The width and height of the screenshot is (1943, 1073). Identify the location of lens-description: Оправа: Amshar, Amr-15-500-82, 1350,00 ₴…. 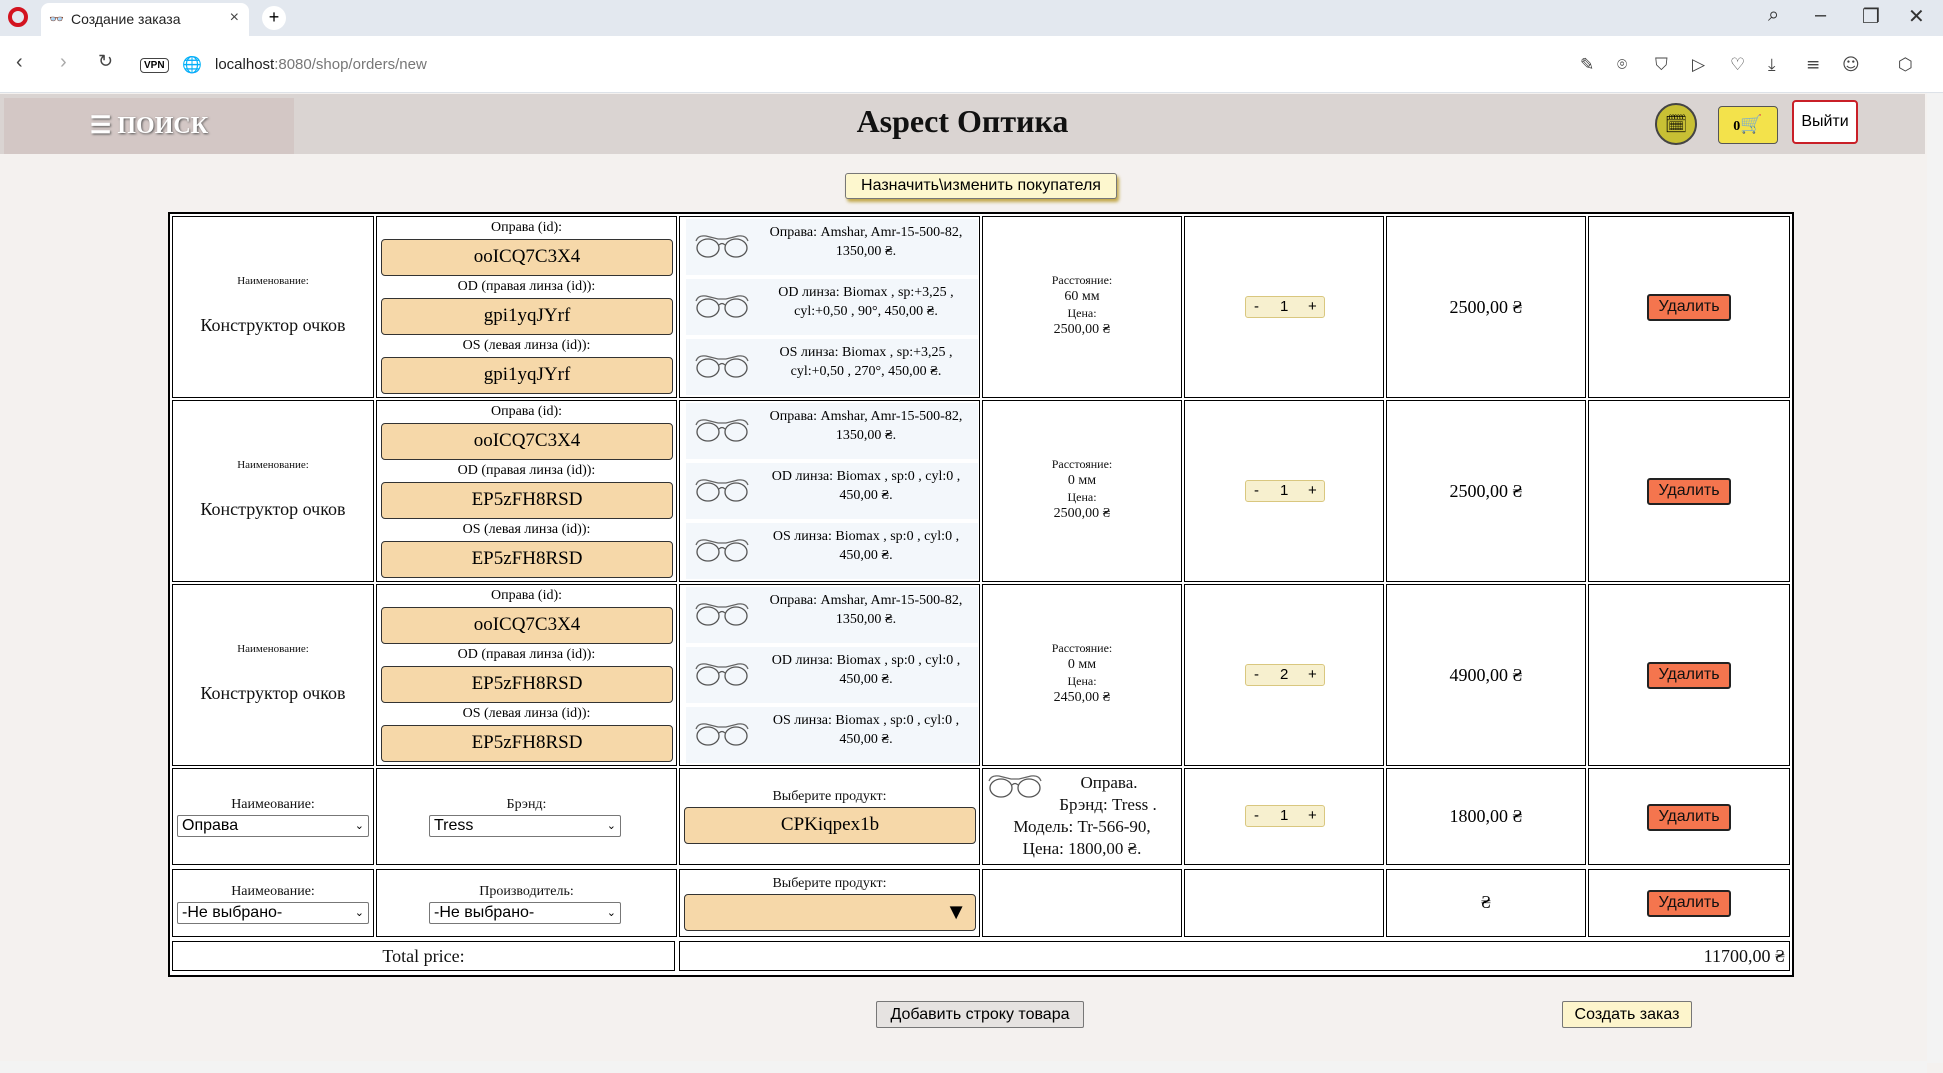
(866, 426).